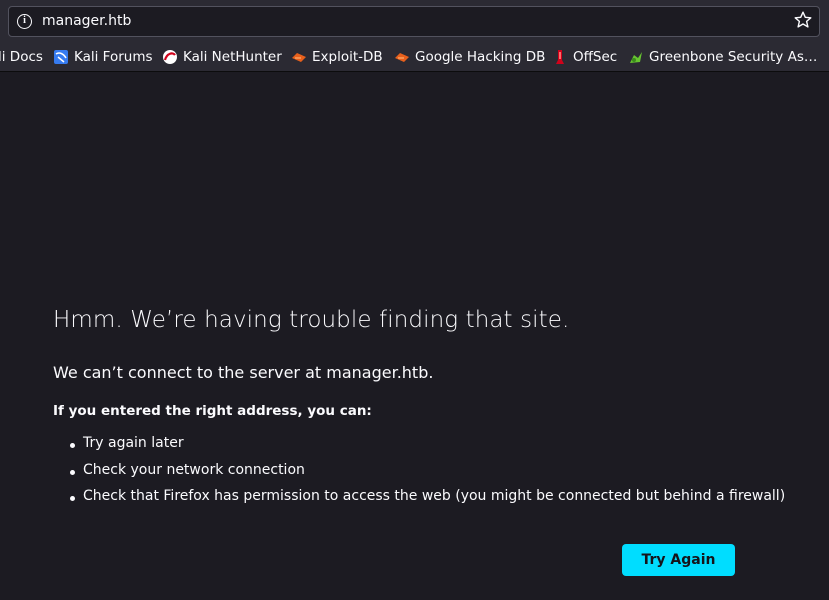  What do you see at coordinates (232, 57) in the screenshot?
I see `bookmark-label: Kali NetHunter` at bounding box center [232, 57].